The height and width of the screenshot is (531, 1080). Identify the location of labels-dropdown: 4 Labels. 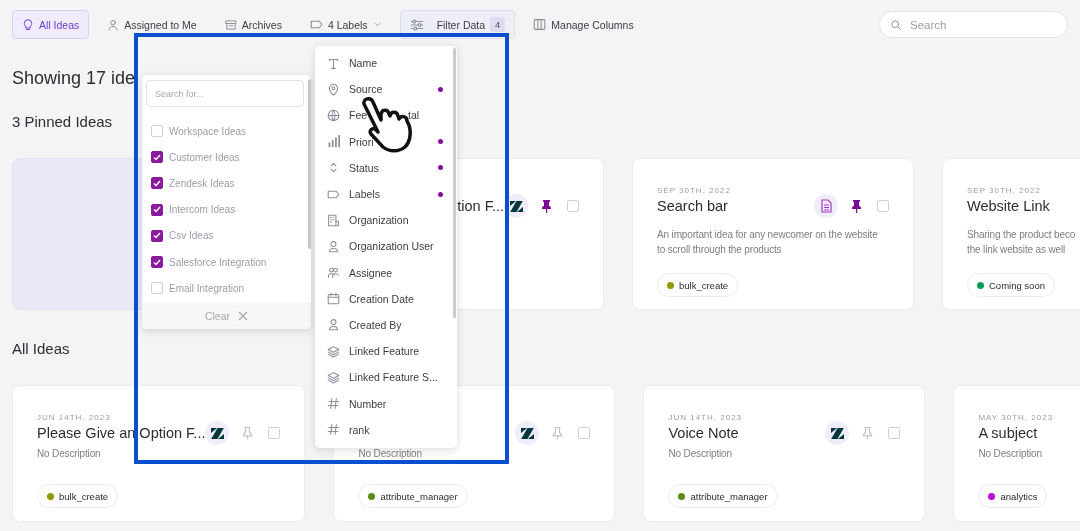
(345, 24).